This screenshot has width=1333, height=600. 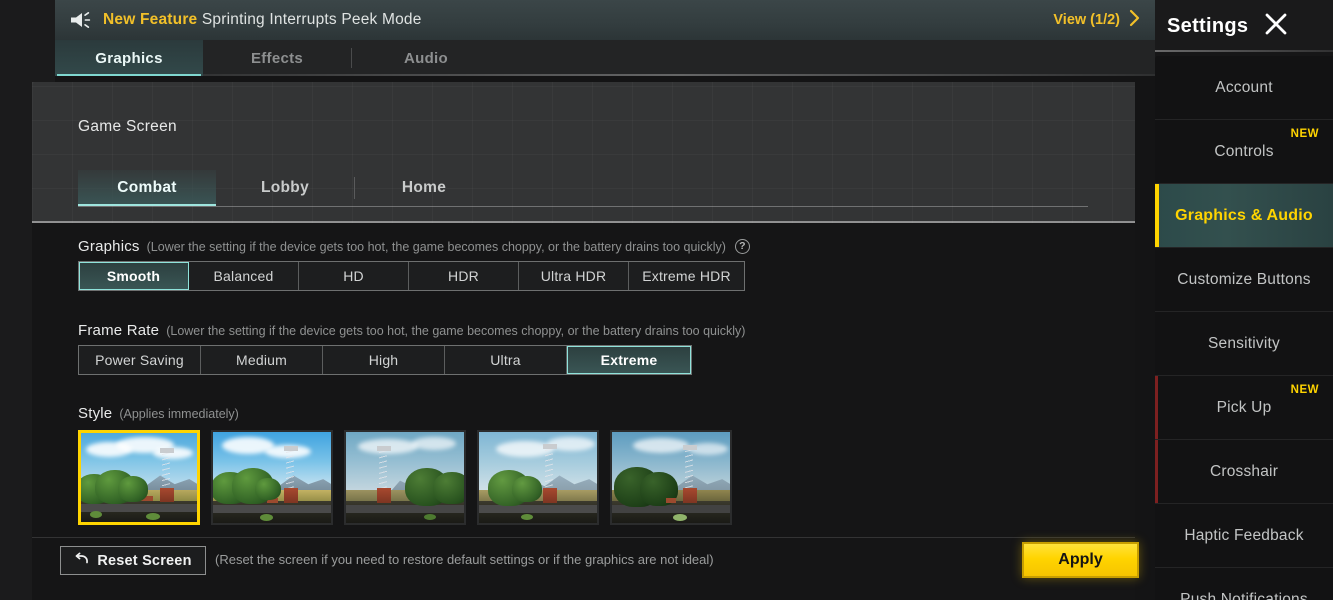 I want to click on footer-divider, so click(x=583, y=537).